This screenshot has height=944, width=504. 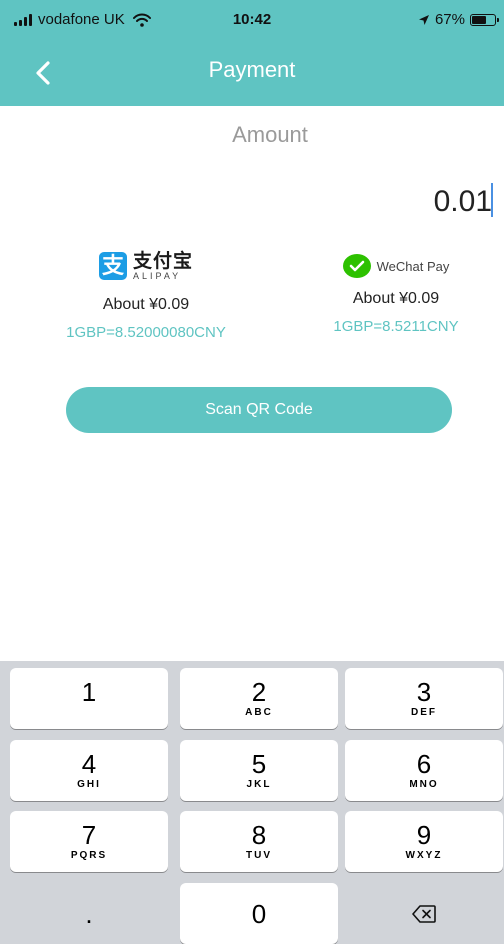 What do you see at coordinates (89, 855) in the screenshot?
I see `key-letters: PQRS` at bounding box center [89, 855].